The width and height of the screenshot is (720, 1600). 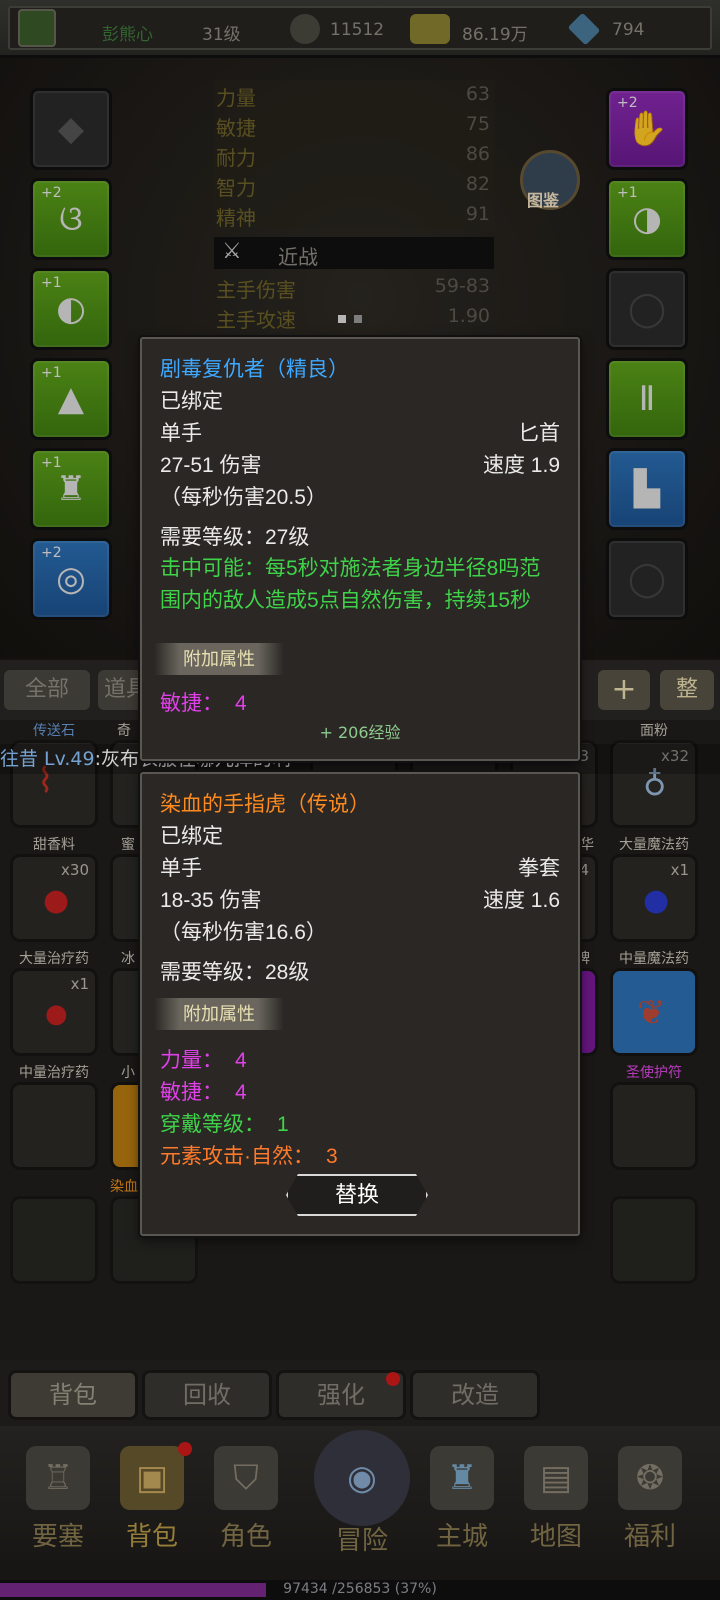 I want to click on weapon-type: 拳套, so click(x=539, y=868).